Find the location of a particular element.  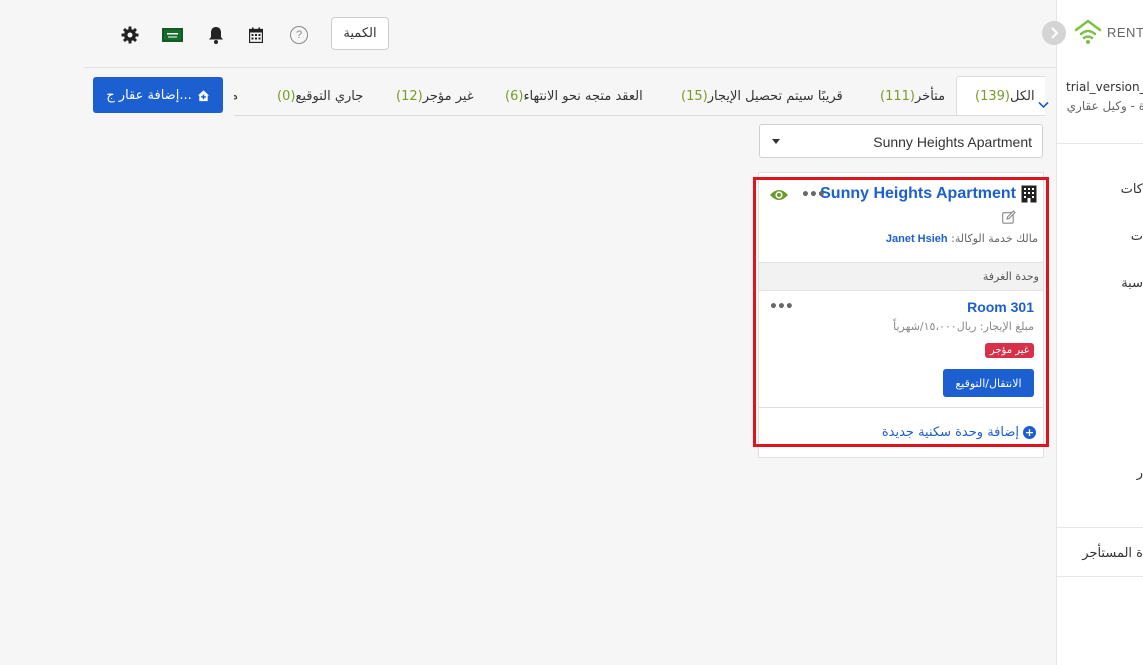

sidebar-item-4: ر is located at coordinates (1140, 473).